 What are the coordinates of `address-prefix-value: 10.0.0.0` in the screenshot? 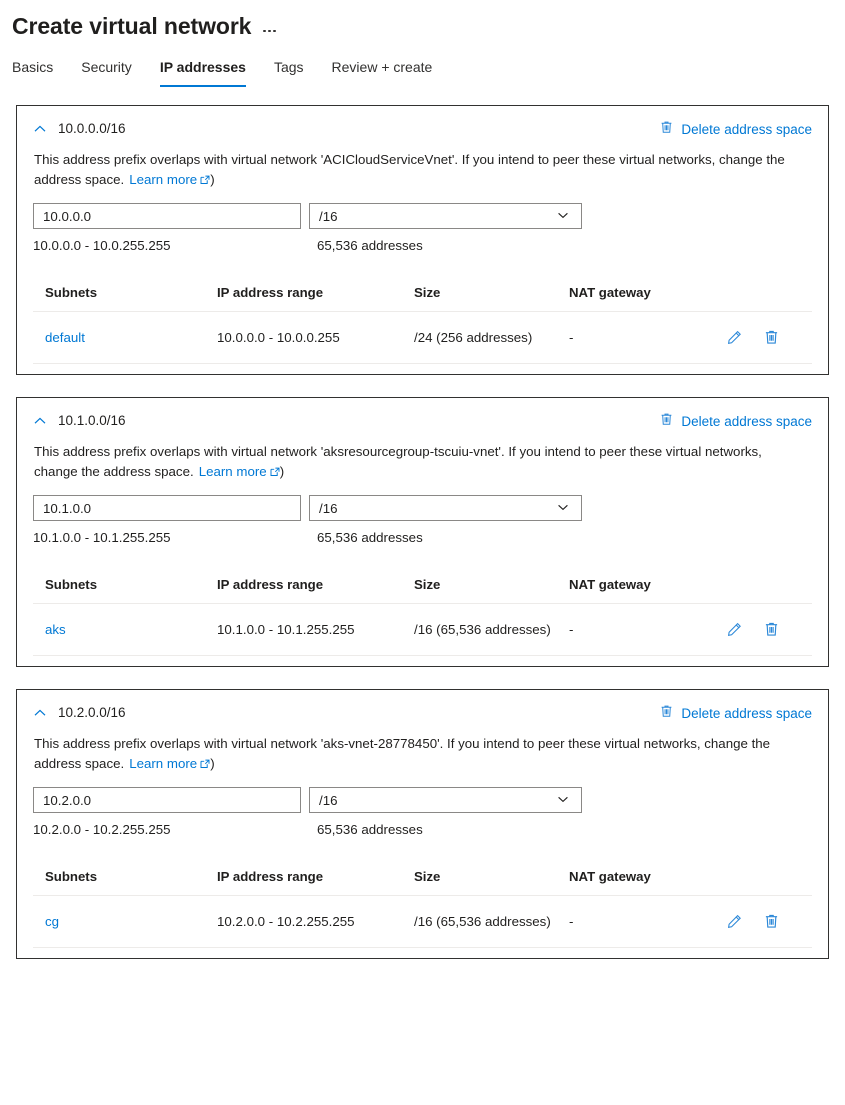 It's located at (67, 216).